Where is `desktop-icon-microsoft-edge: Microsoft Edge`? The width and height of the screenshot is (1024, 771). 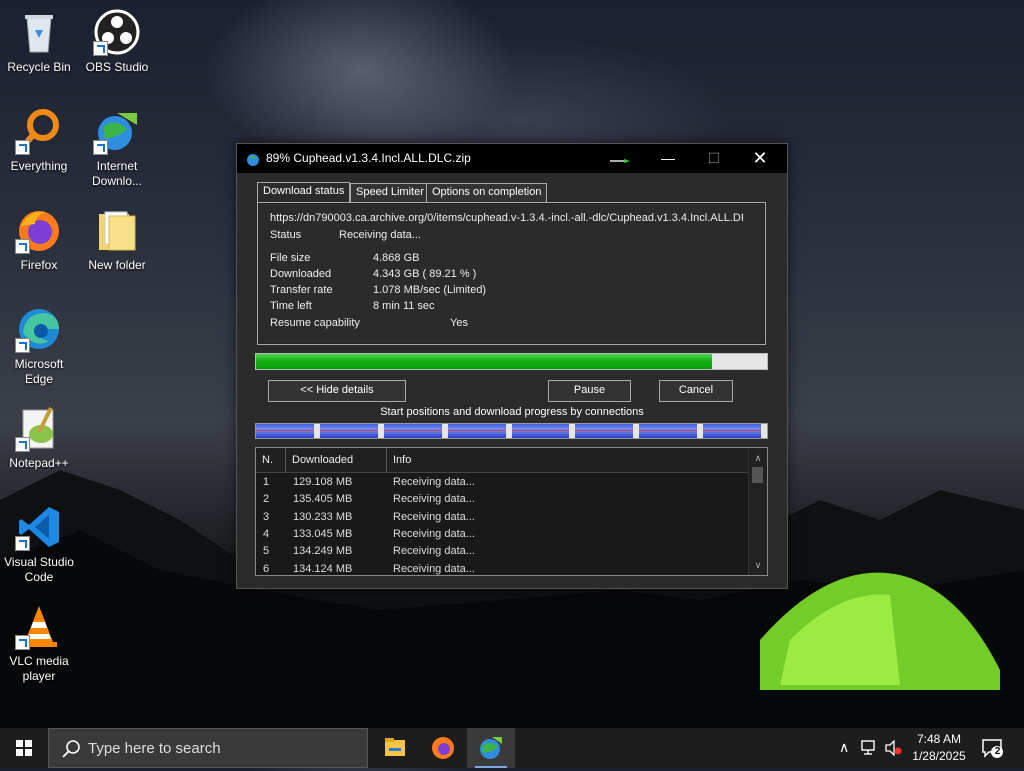
desktop-icon-microsoft-edge: Microsoft Edge is located at coordinates (39, 346).